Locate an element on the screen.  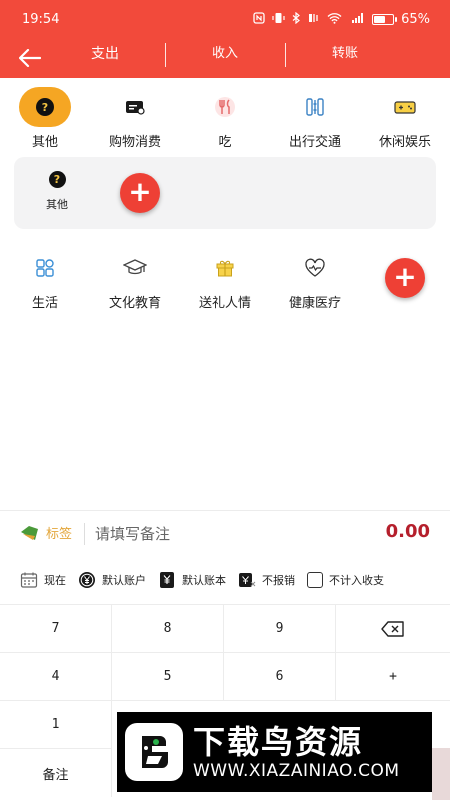
transit-icon is located at coordinates (315, 107).